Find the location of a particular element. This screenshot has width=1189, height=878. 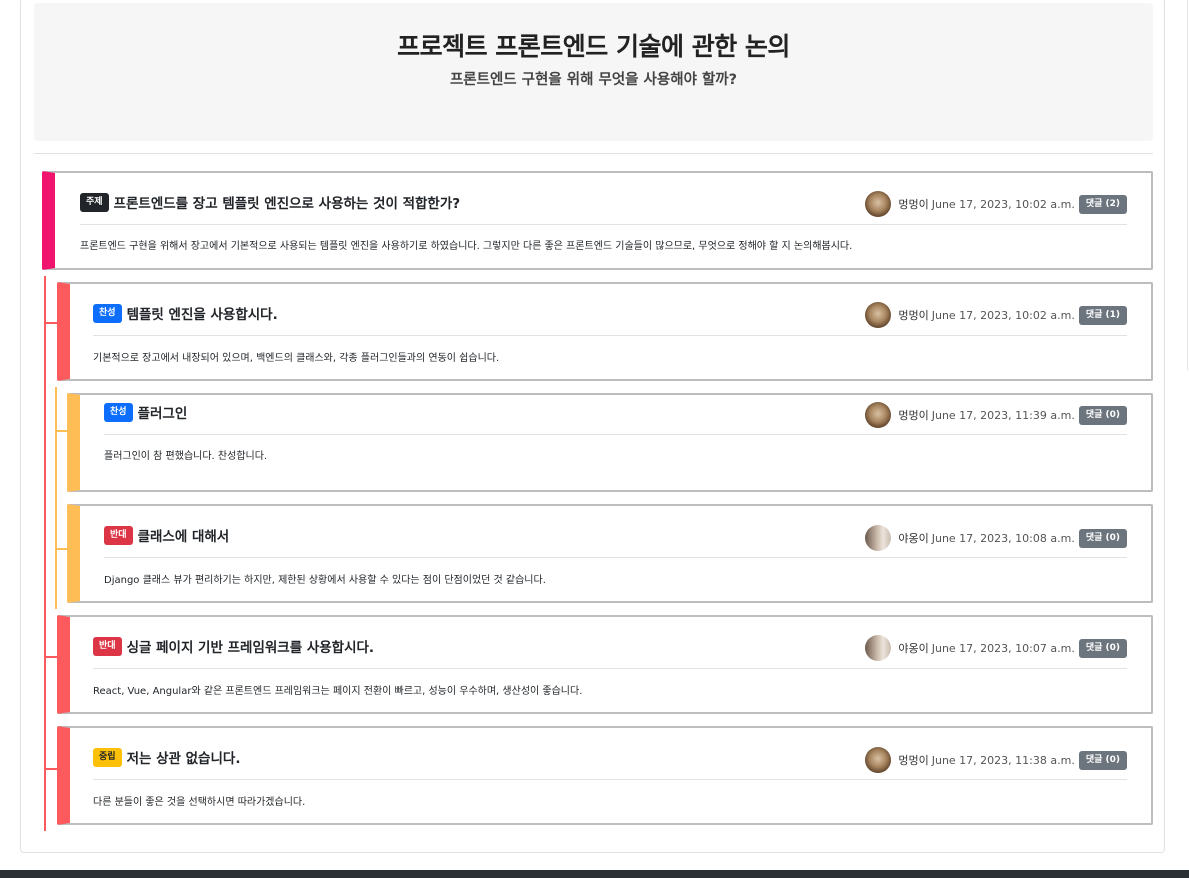

opinion-meta: 멍멍이 June 17, 2023, 10:02 a.m. 댓글 (1) is located at coordinates (996, 315).